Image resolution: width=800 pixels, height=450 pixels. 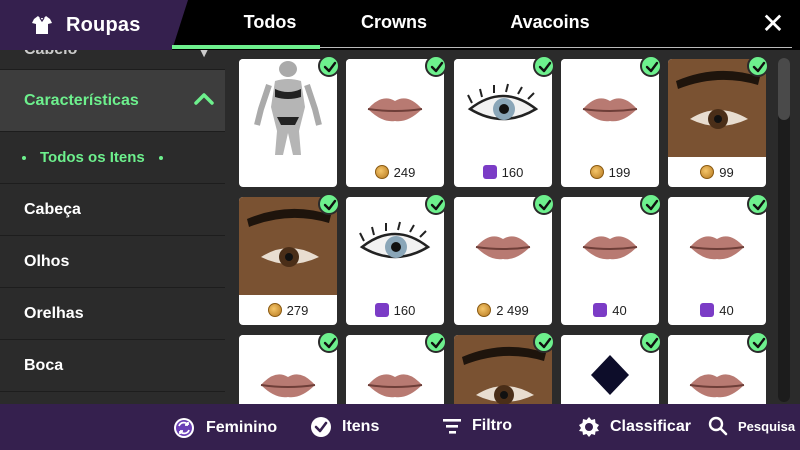 What do you see at coordinates (610, 123) in the screenshot?
I see `item-card: 199` at bounding box center [610, 123].